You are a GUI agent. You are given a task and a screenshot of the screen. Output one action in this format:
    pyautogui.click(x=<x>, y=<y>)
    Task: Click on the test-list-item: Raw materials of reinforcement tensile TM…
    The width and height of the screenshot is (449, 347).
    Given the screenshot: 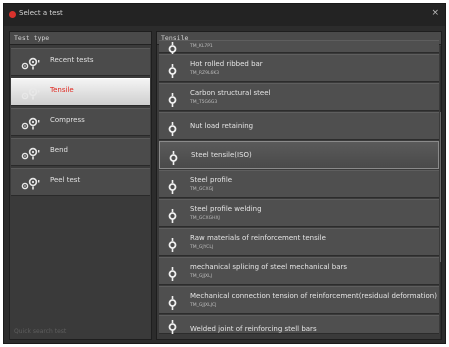 What is the action you would take?
    pyautogui.click(x=299, y=242)
    